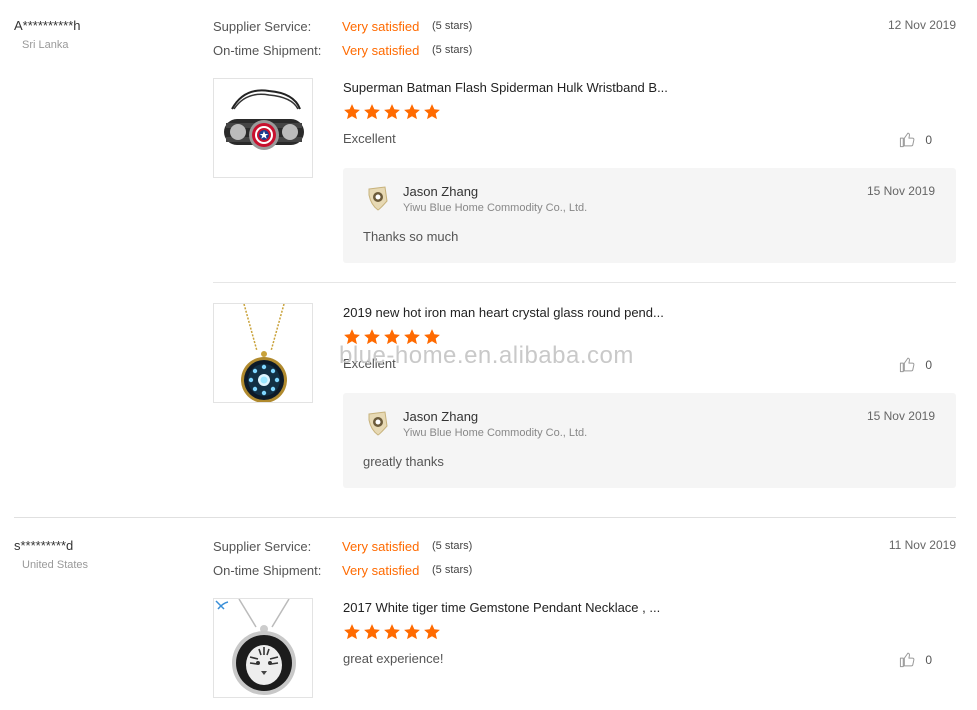 This screenshot has width=977, height=710. What do you see at coordinates (403, 461) in the screenshot?
I see `reply-text: greatly thanks` at bounding box center [403, 461].